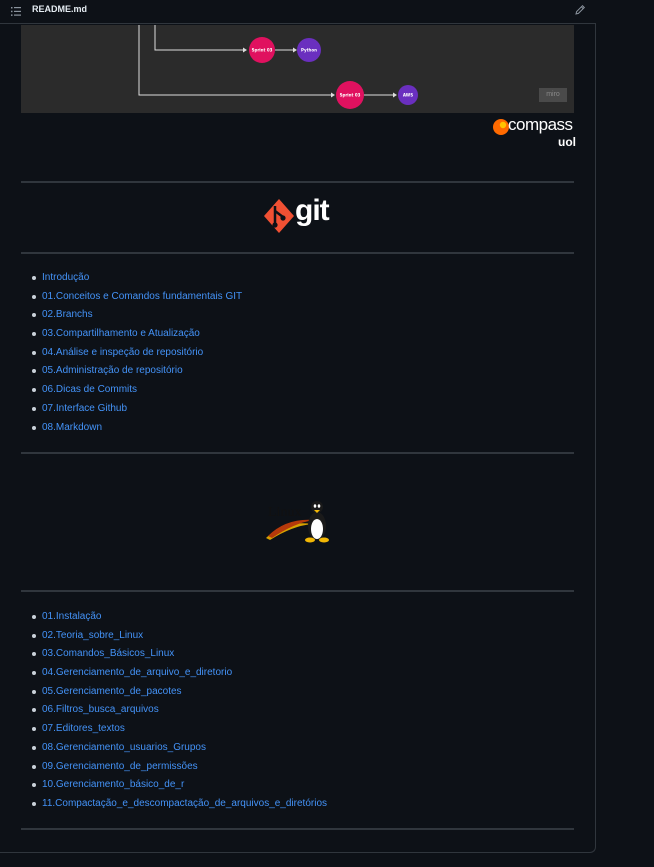 The width and height of the screenshot is (654, 867). What do you see at coordinates (312, 210) in the screenshot?
I see `git-logo-word: git` at bounding box center [312, 210].